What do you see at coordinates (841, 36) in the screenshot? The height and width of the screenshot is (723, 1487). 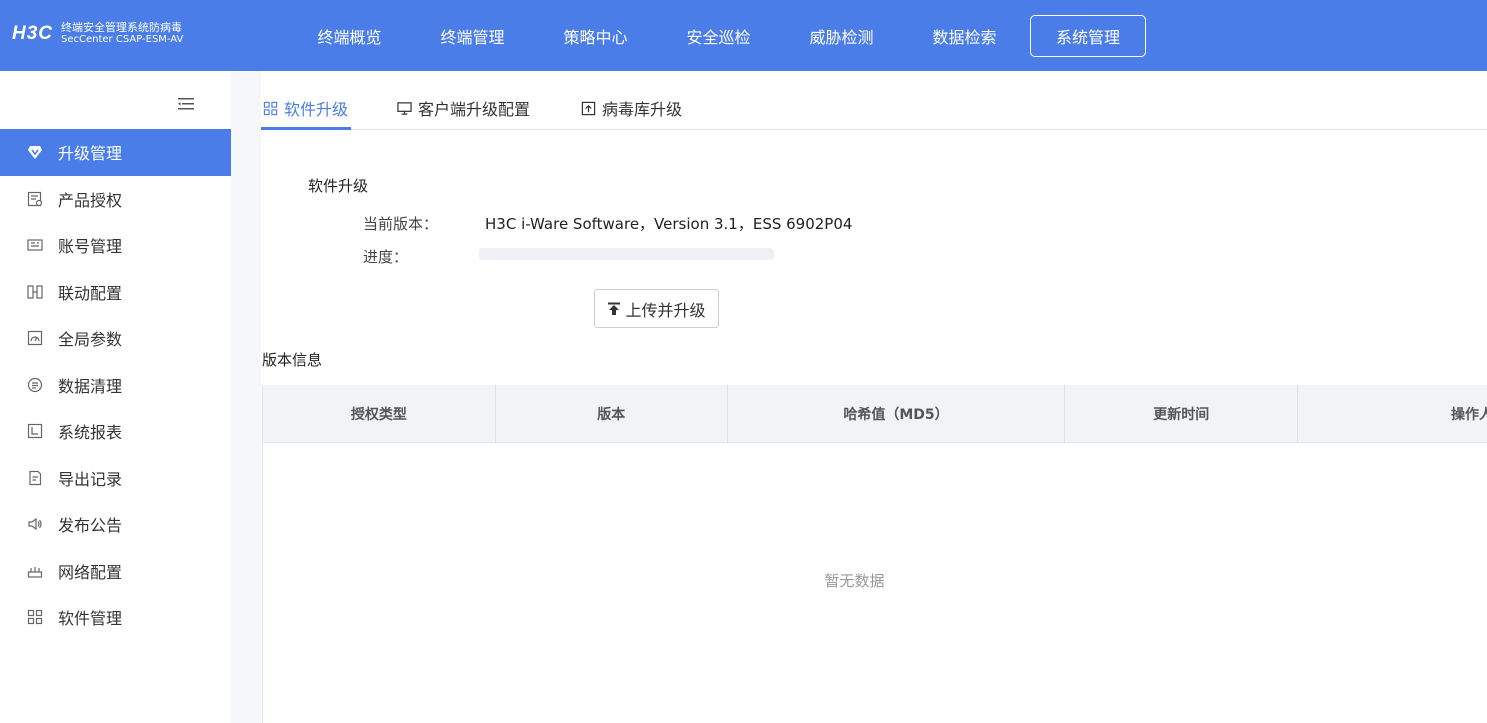 I see `nav-threat-detection: 威胁检测` at bounding box center [841, 36].